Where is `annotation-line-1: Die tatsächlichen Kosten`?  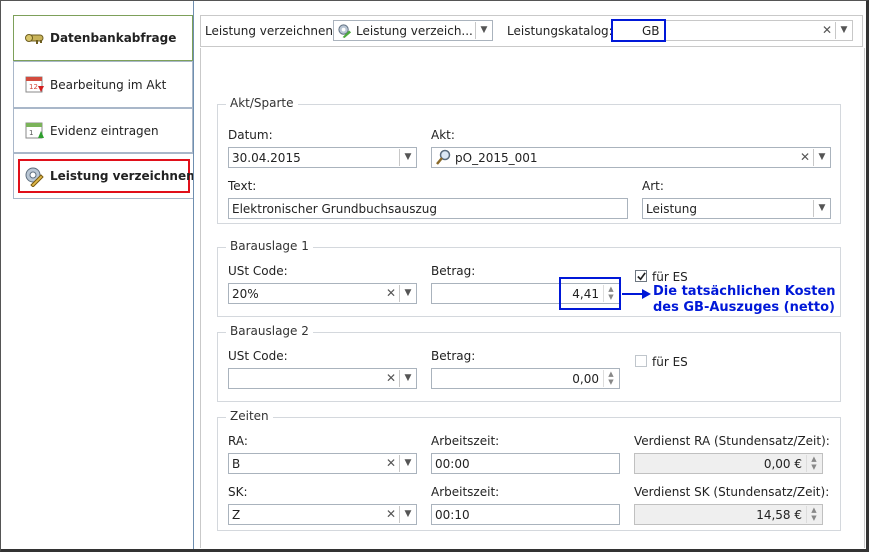 annotation-line-1: Die tatsächlichen Kosten is located at coordinates (744, 291).